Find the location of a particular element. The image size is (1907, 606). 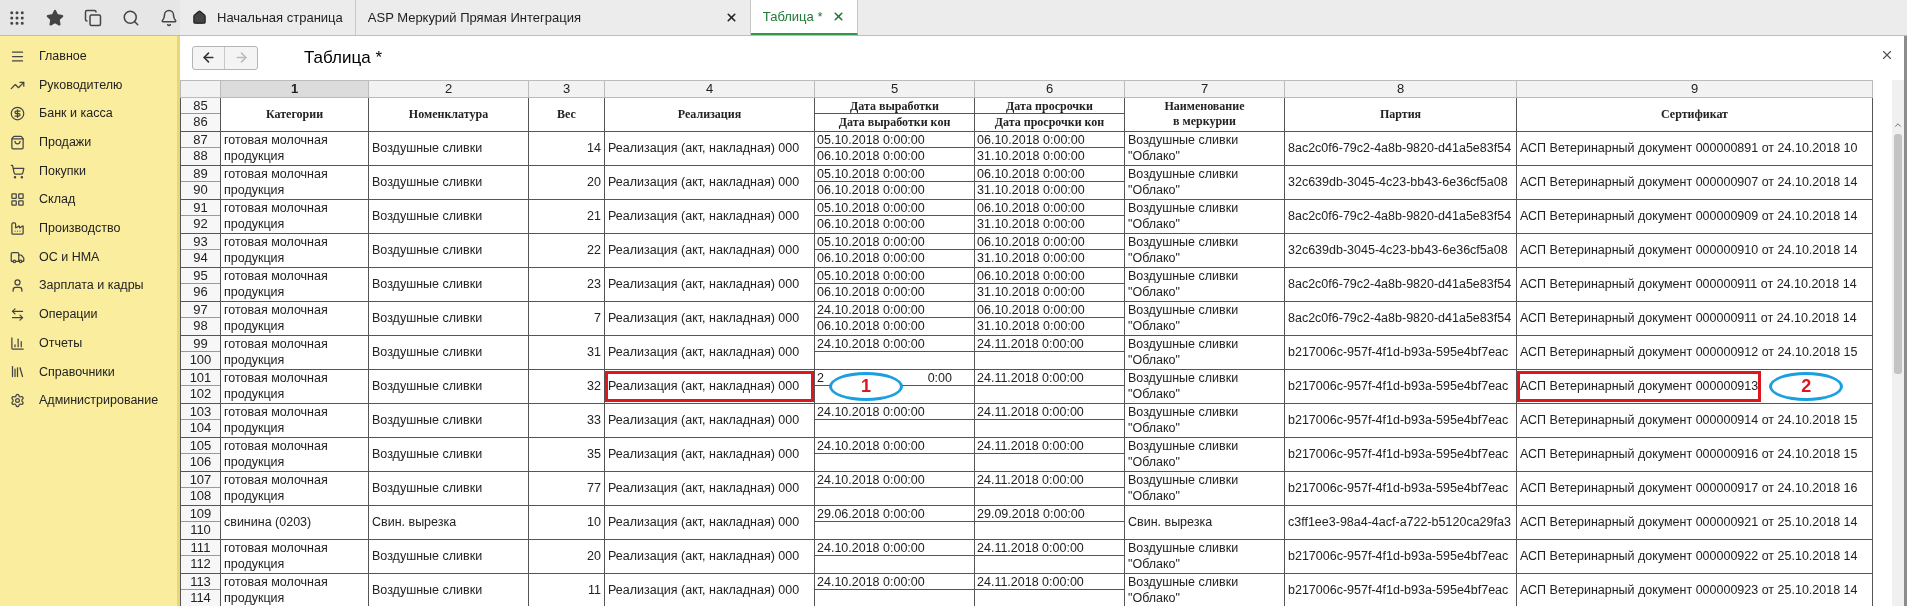

scrollbar is located at coordinates (1898, 342).